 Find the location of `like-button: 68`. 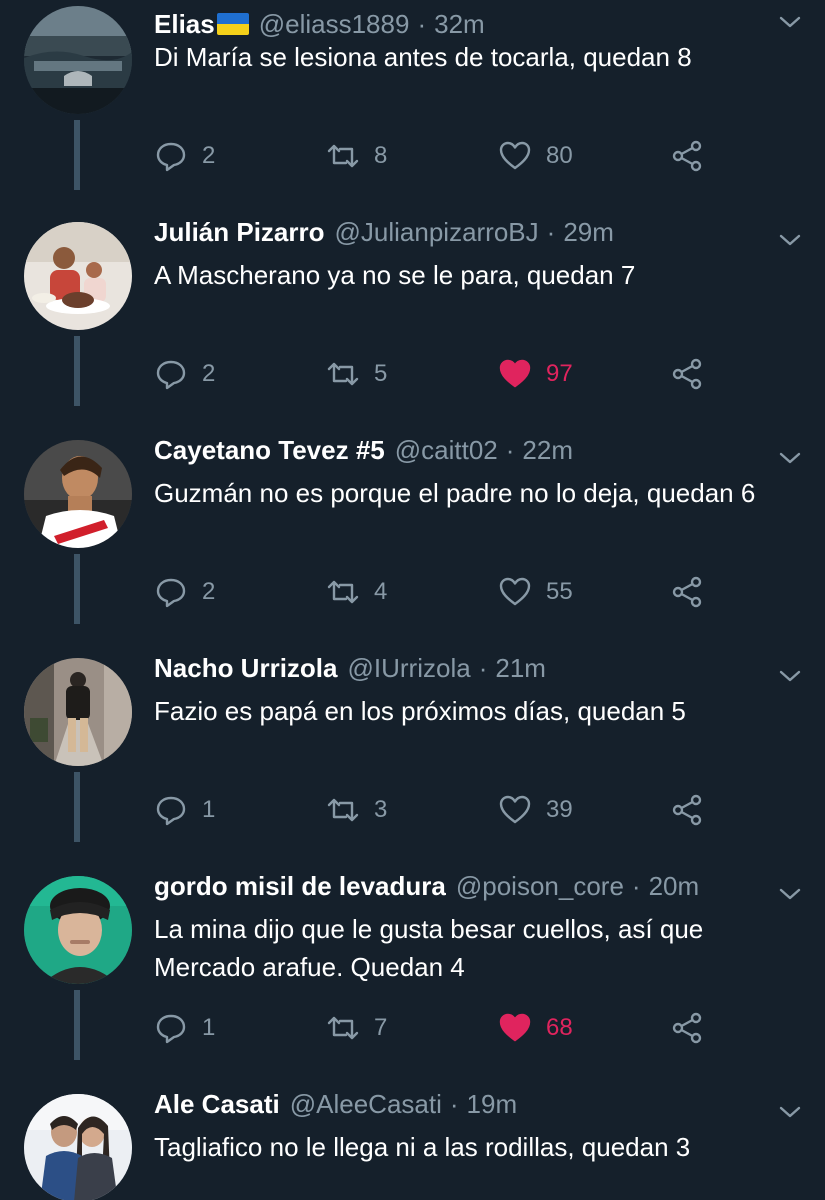

like-button: 68 is located at coordinates (535, 1028).